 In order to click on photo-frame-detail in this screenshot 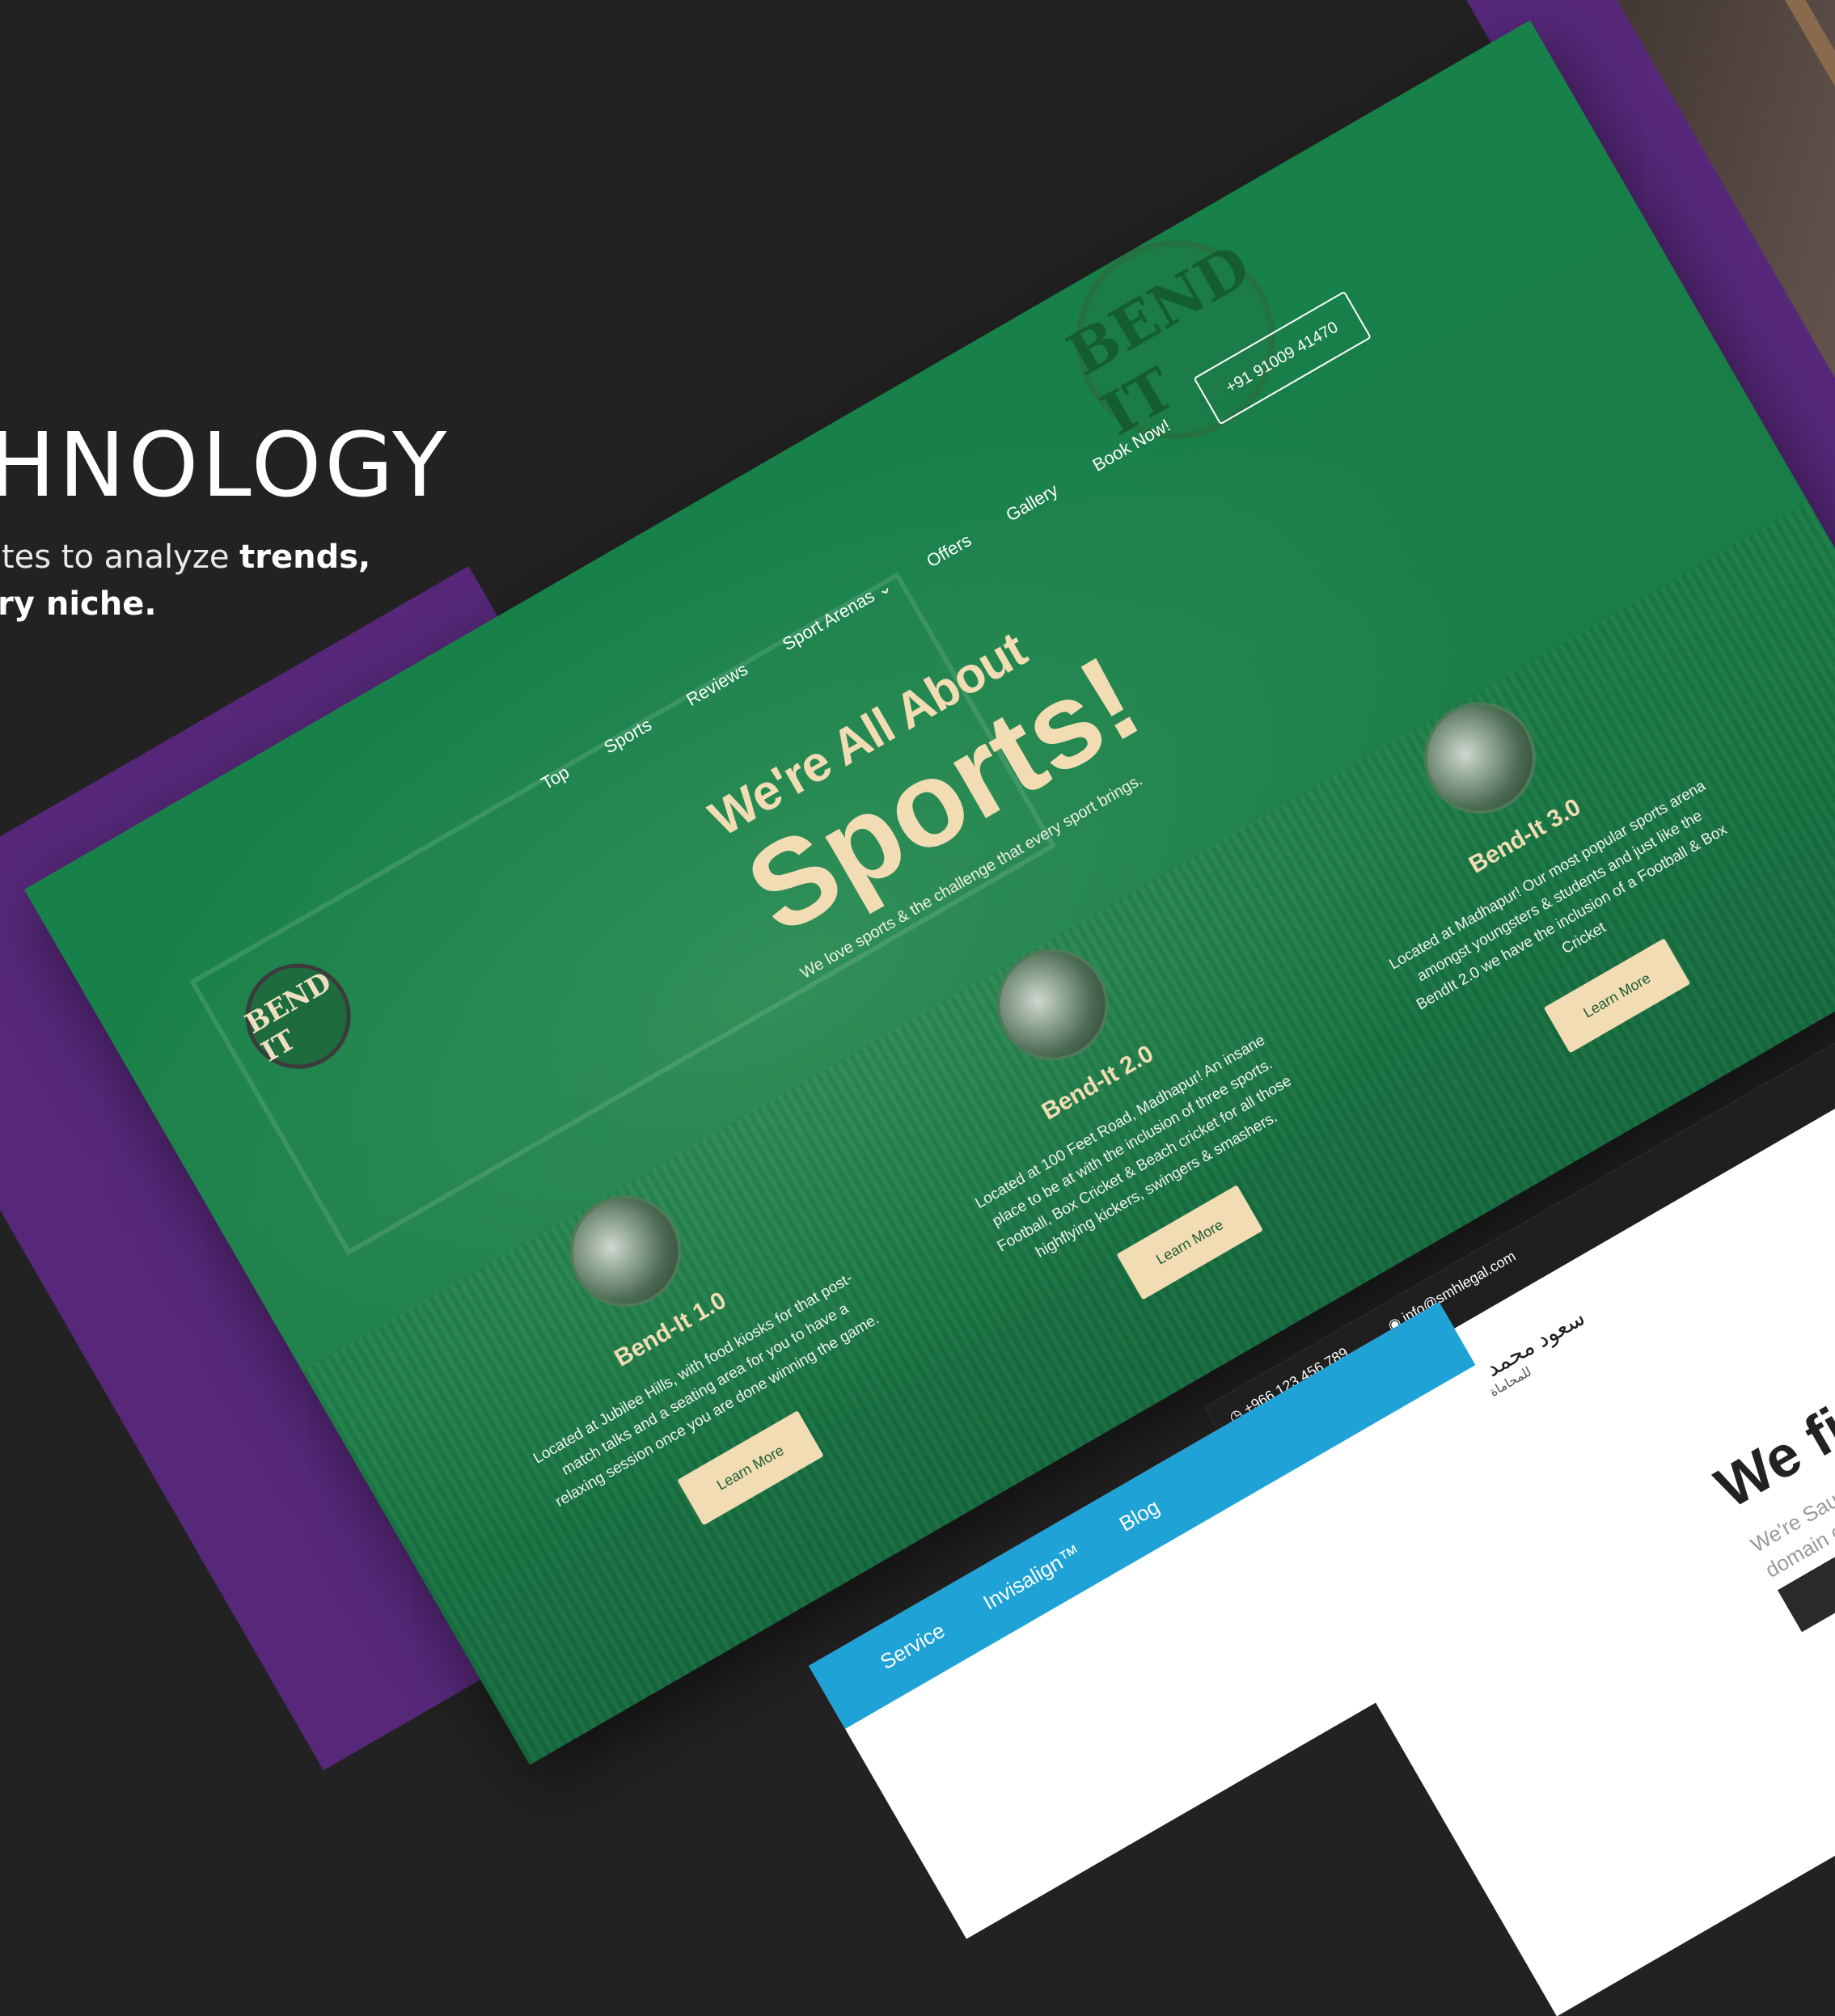, I will do `click(1805, 126)`.